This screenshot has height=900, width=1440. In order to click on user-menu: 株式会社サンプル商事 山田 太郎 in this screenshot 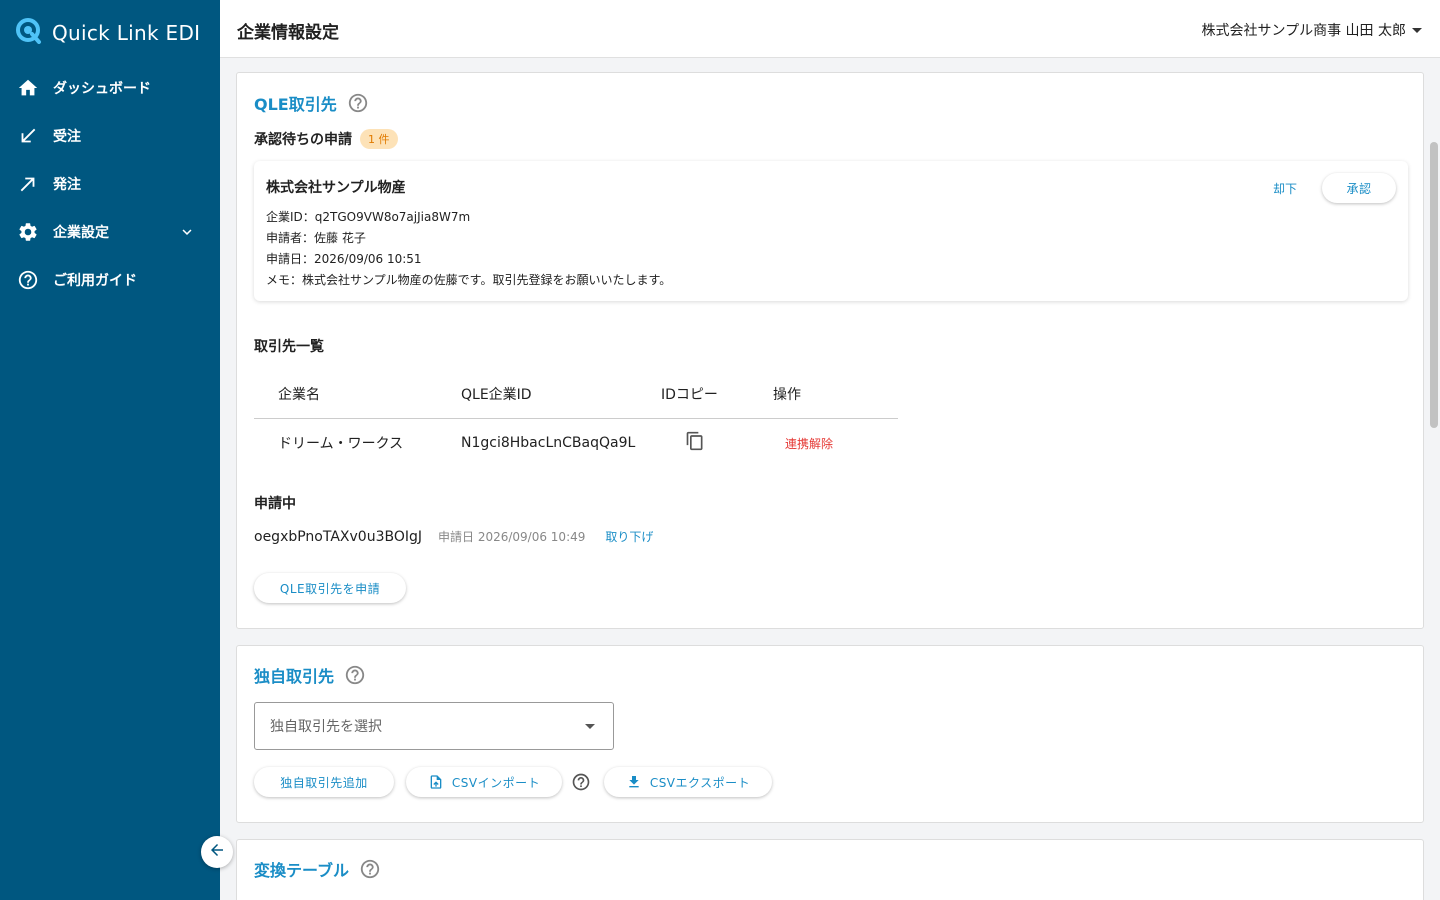, I will do `click(1312, 30)`.